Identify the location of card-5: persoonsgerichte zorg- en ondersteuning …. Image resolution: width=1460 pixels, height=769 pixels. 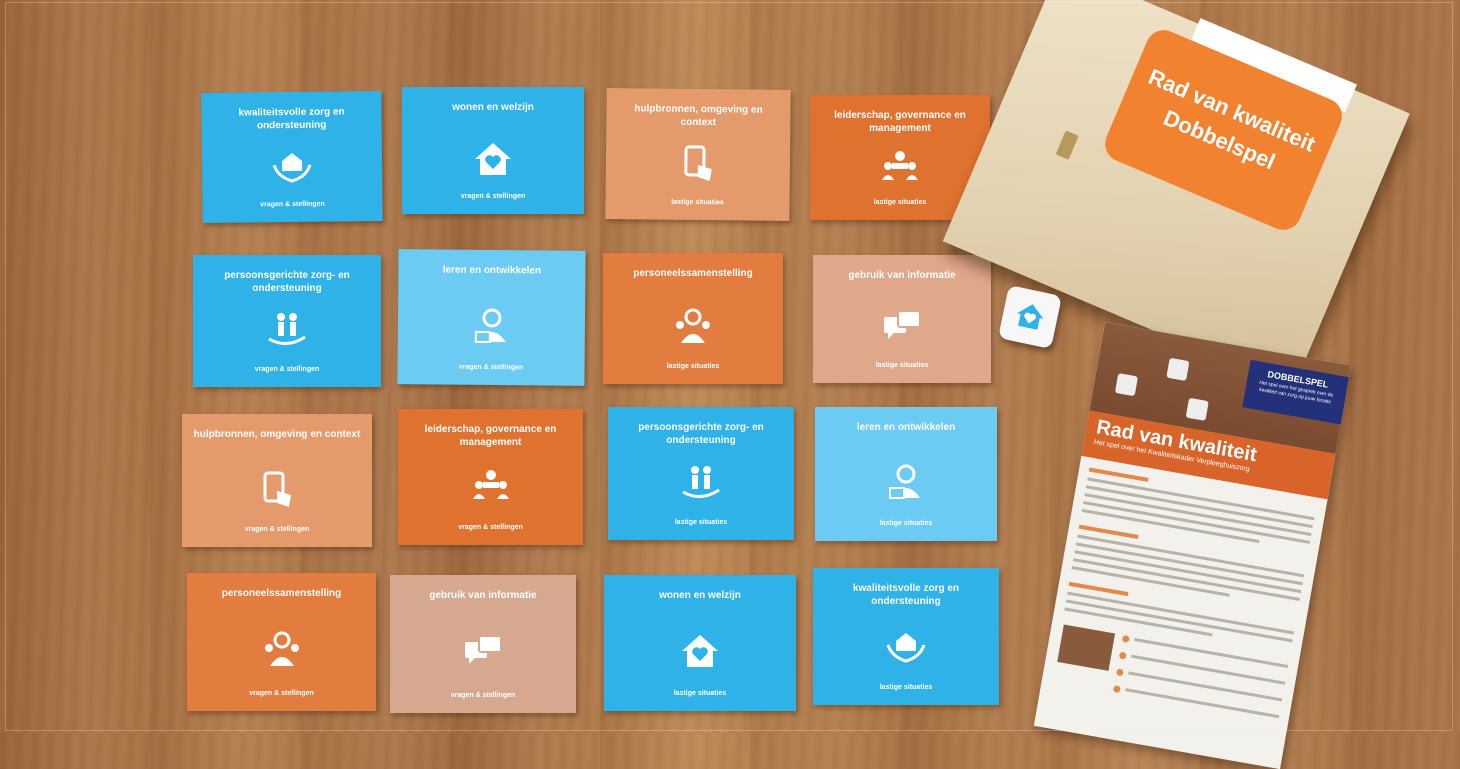
(287, 321).